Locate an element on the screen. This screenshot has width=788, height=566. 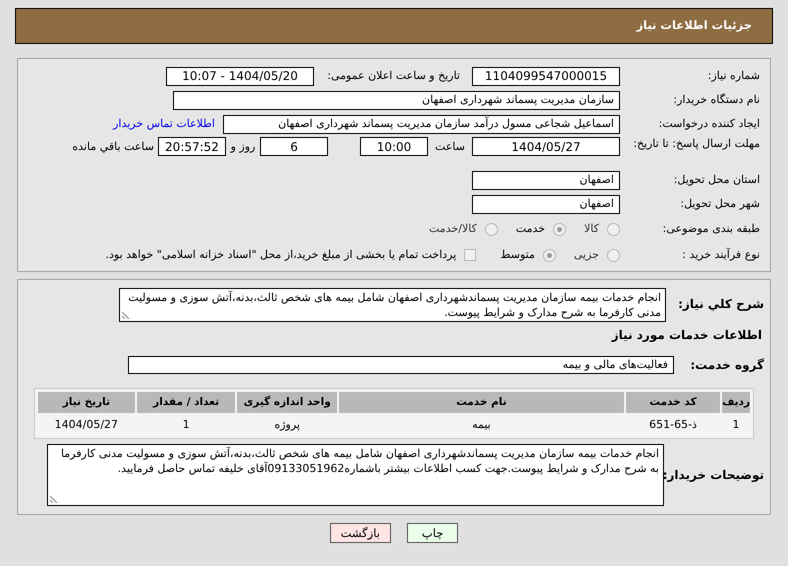
column-header: نام خدمت is located at coordinates (481, 402).